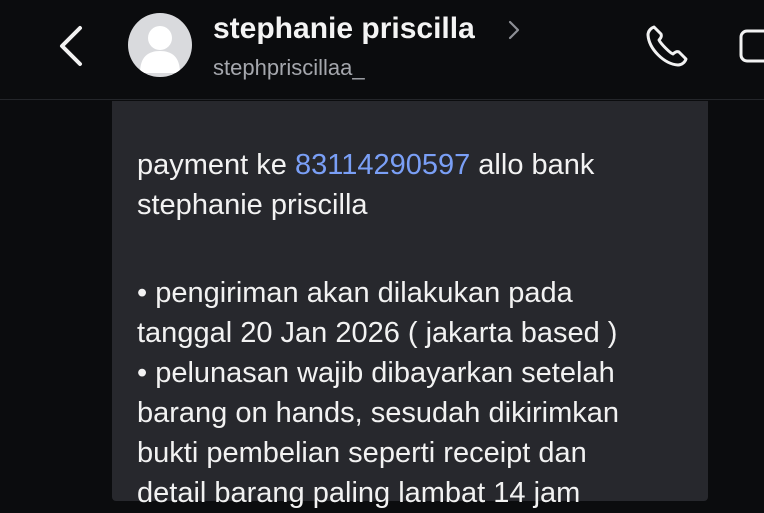  I want to click on voice-call-button, so click(668, 46).